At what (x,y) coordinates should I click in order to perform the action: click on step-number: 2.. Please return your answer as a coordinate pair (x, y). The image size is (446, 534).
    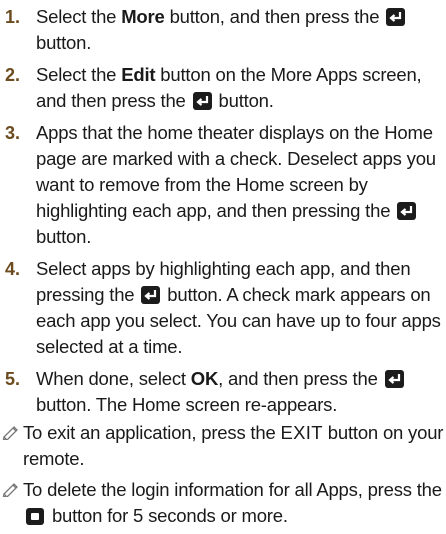
    Looking at the image, I should click on (13, 75).